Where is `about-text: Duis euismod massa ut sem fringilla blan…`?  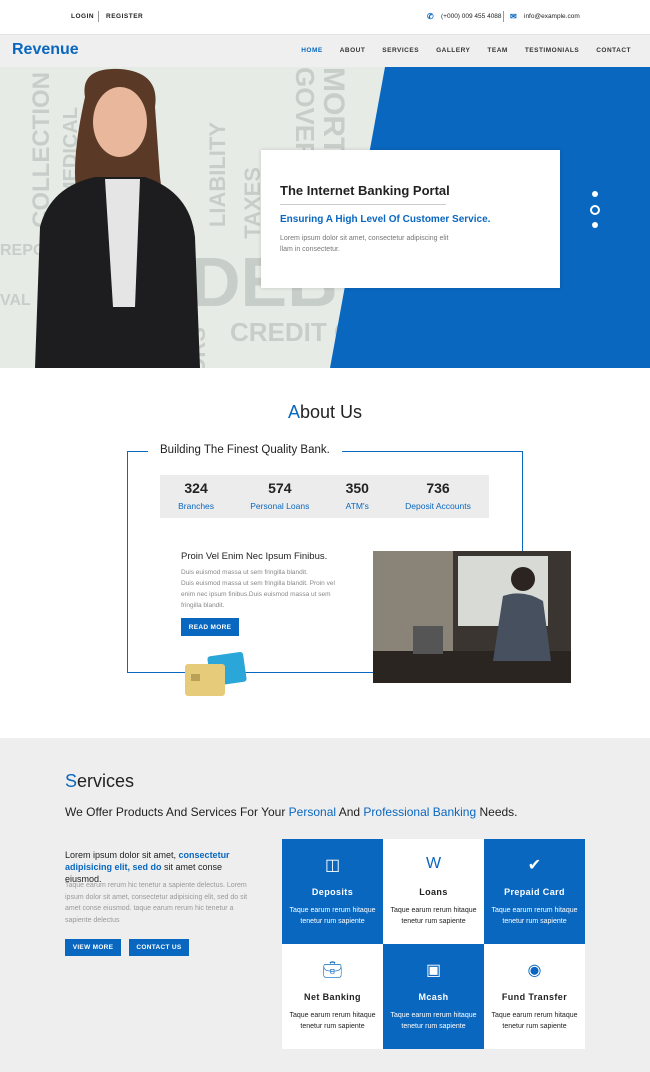
about-text: Duis euismod massa ut sem fringilla blan… is located at coordinates (261, 589).